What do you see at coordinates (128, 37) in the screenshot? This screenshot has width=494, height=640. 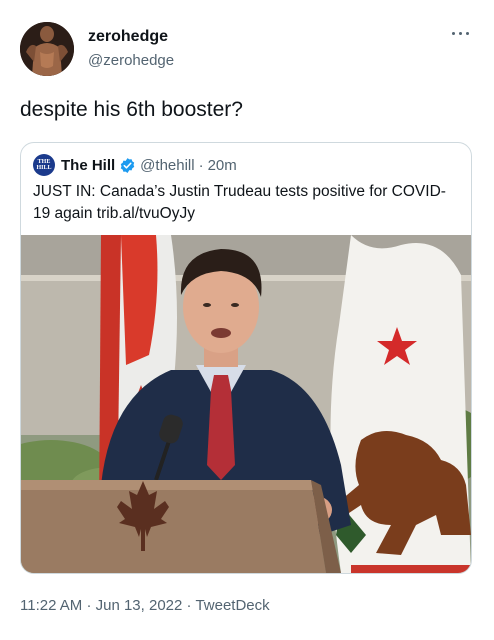 I see `author-name: zerohedge` at bounding box center [128, 37].